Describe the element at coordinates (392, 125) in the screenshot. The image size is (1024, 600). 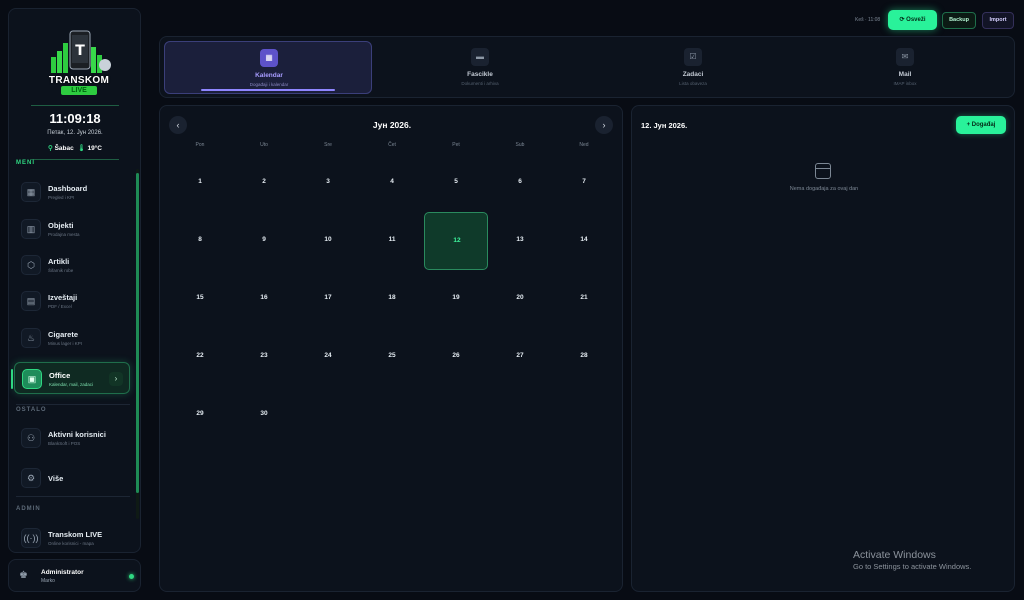
I see `calendar-month-title: Јун 2026.` at that location.